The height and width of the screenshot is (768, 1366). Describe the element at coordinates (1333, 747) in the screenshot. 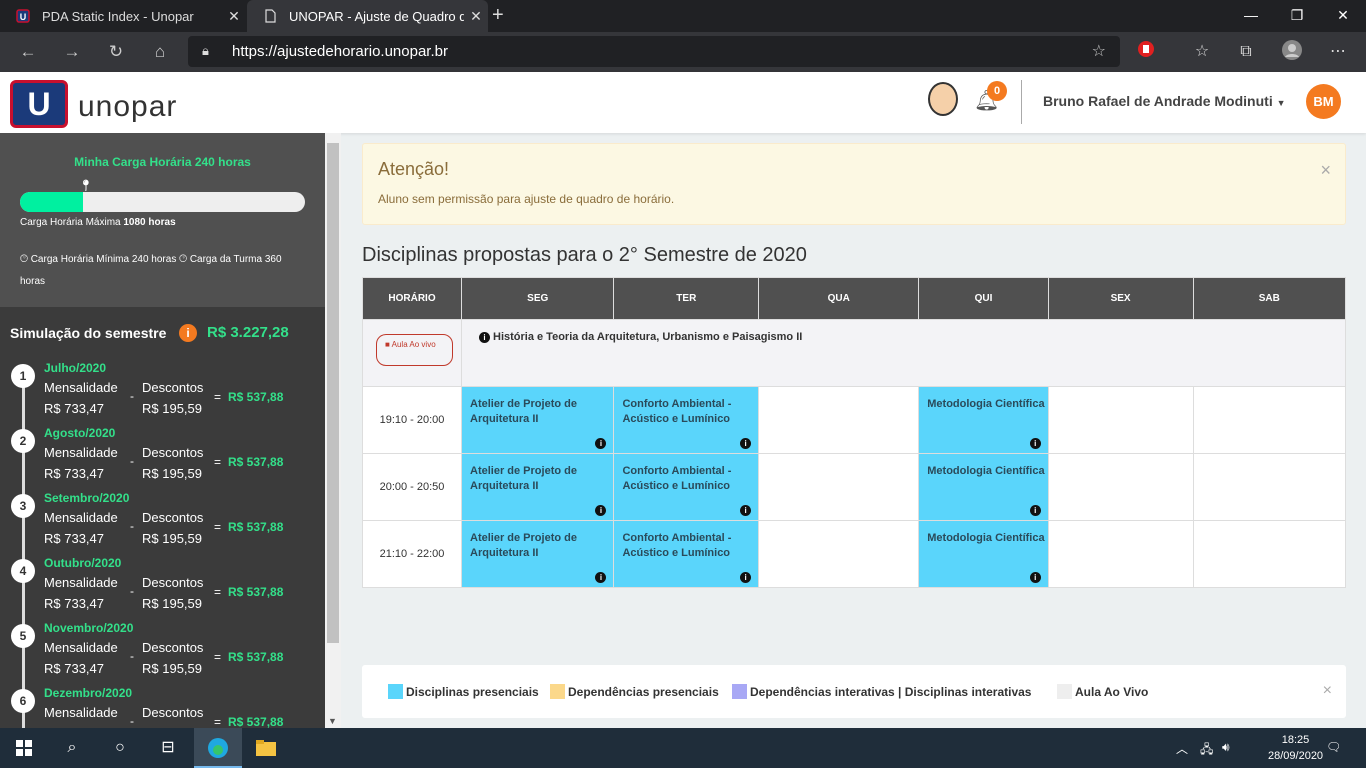

I see `notification-center-icon: 🗨︎` at that location.